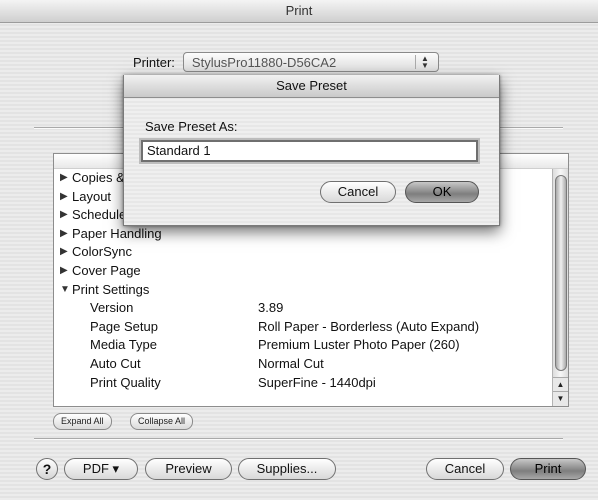 The height and width of the screenshot is (500, 598). I want to click on tree-section-label: Cover Page, so click(106, 270).